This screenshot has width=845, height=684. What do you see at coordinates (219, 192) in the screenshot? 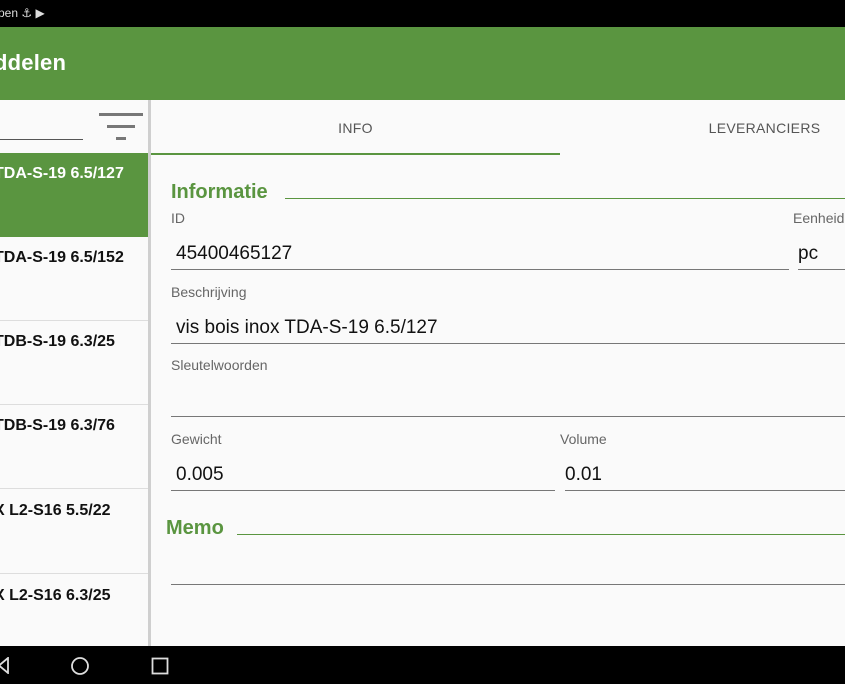
I see `section-title-informatie: Informatie` at bounding box center [219, 192].